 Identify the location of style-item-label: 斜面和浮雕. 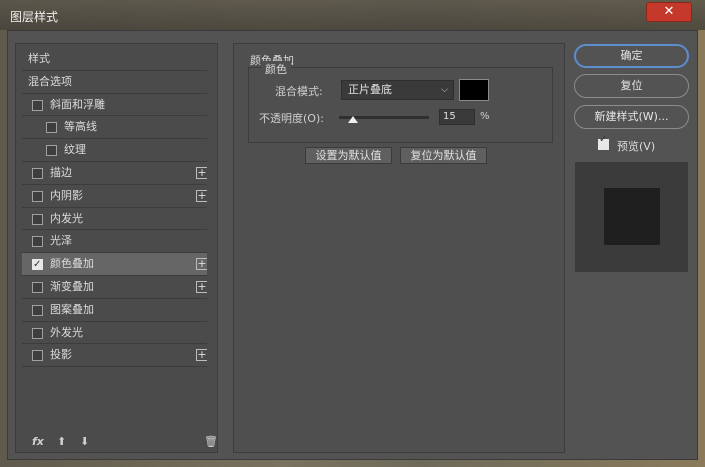
(77, 104).